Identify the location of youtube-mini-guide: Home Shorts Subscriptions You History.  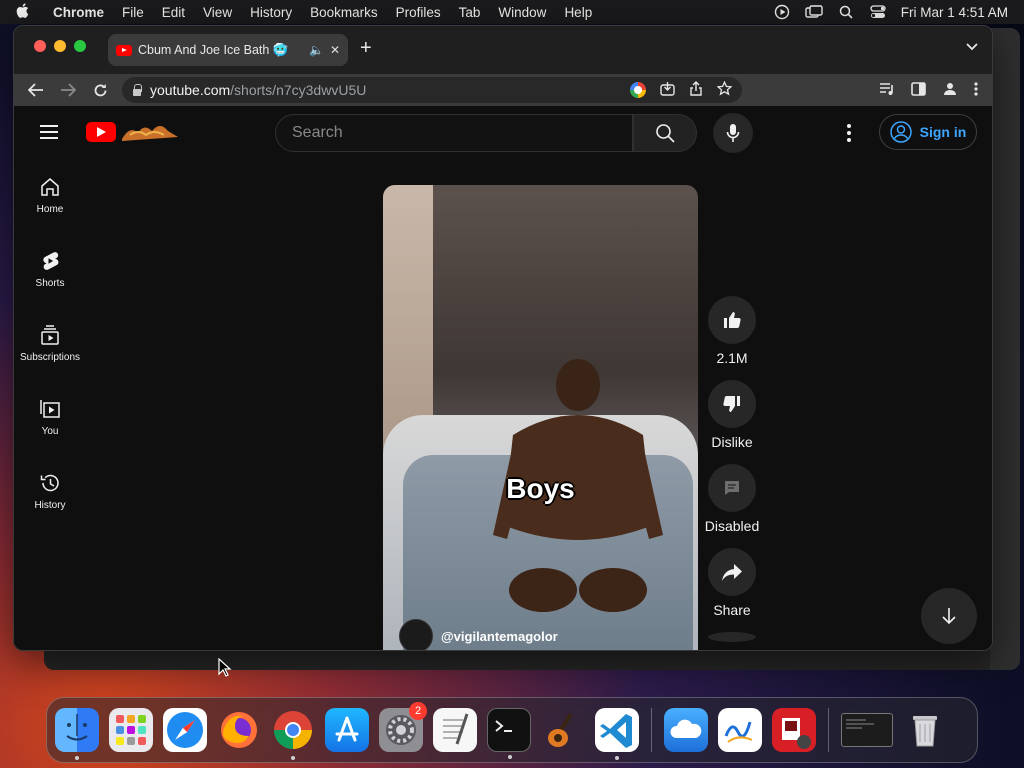
(50, 343).